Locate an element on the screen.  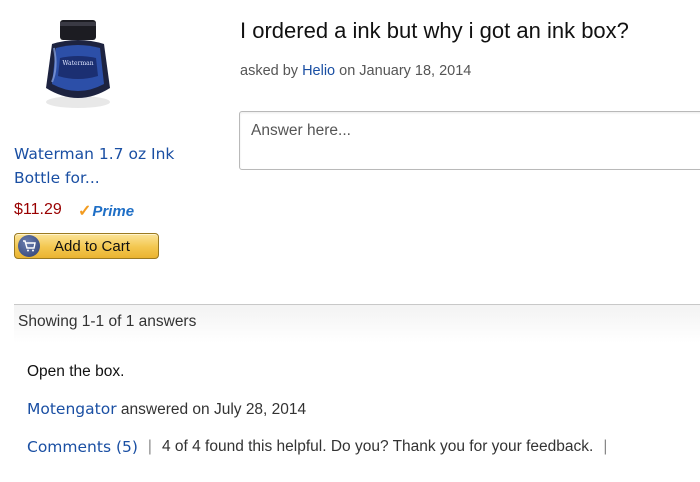
product-image: Waterman is located at coordinates (78, 64).